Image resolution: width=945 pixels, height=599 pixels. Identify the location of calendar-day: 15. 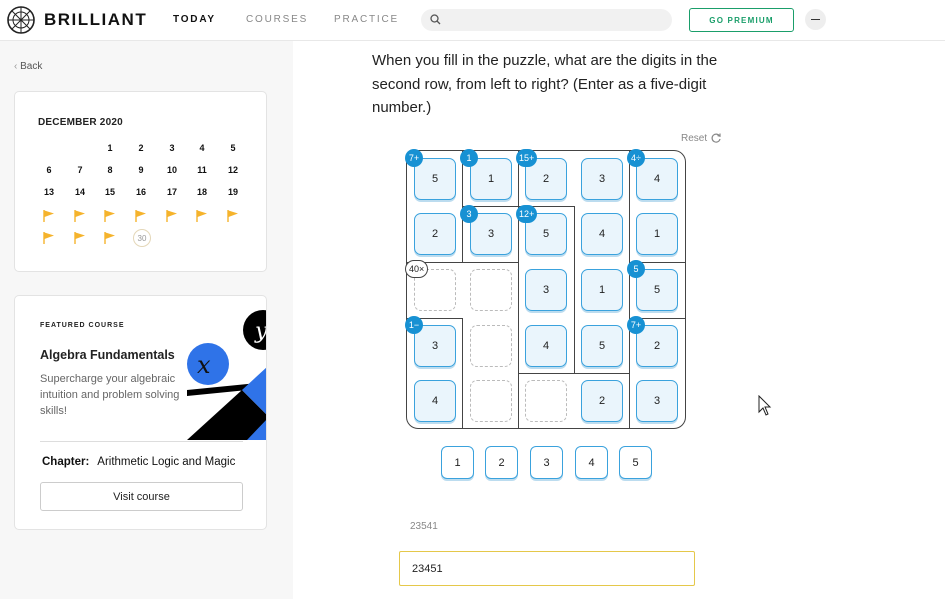
(109, 192).